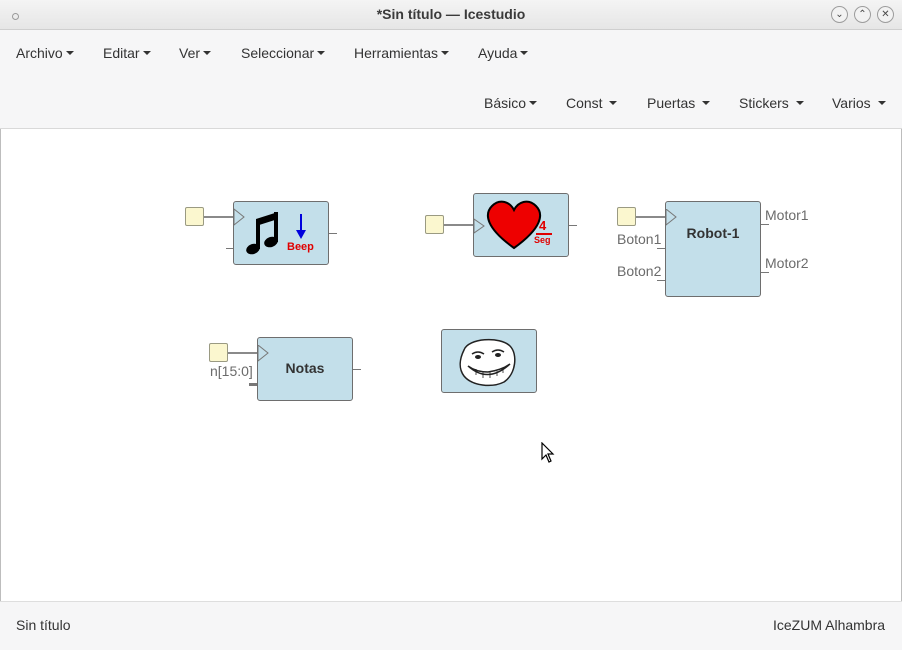  What do you see at coordinates (300, 247) in the screenshot?
I see `beep-label: Beep` at bounding box center [300, 247].